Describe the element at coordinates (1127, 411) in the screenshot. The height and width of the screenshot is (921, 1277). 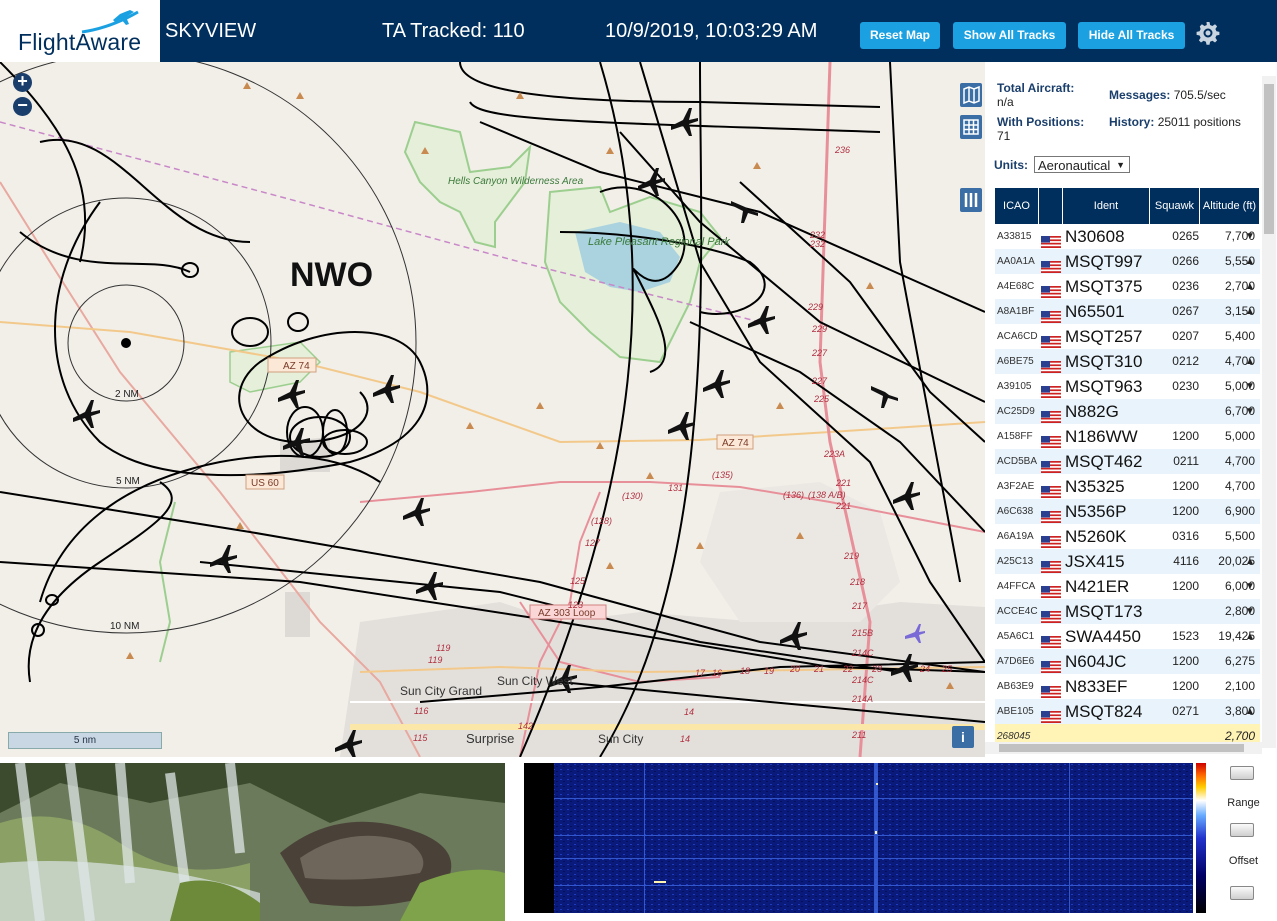
I see `table-row: AC25D9 N882G 6,700 ▼` at that location.